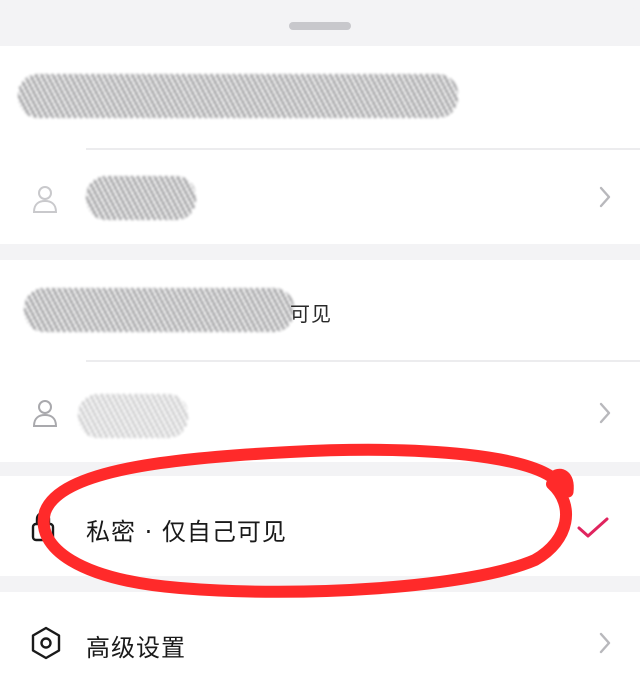 This screenshot has height=685, width=640. Describe the element at coordinates (311, 314) in the screenshot. I see `option-label: 可见` at that location.